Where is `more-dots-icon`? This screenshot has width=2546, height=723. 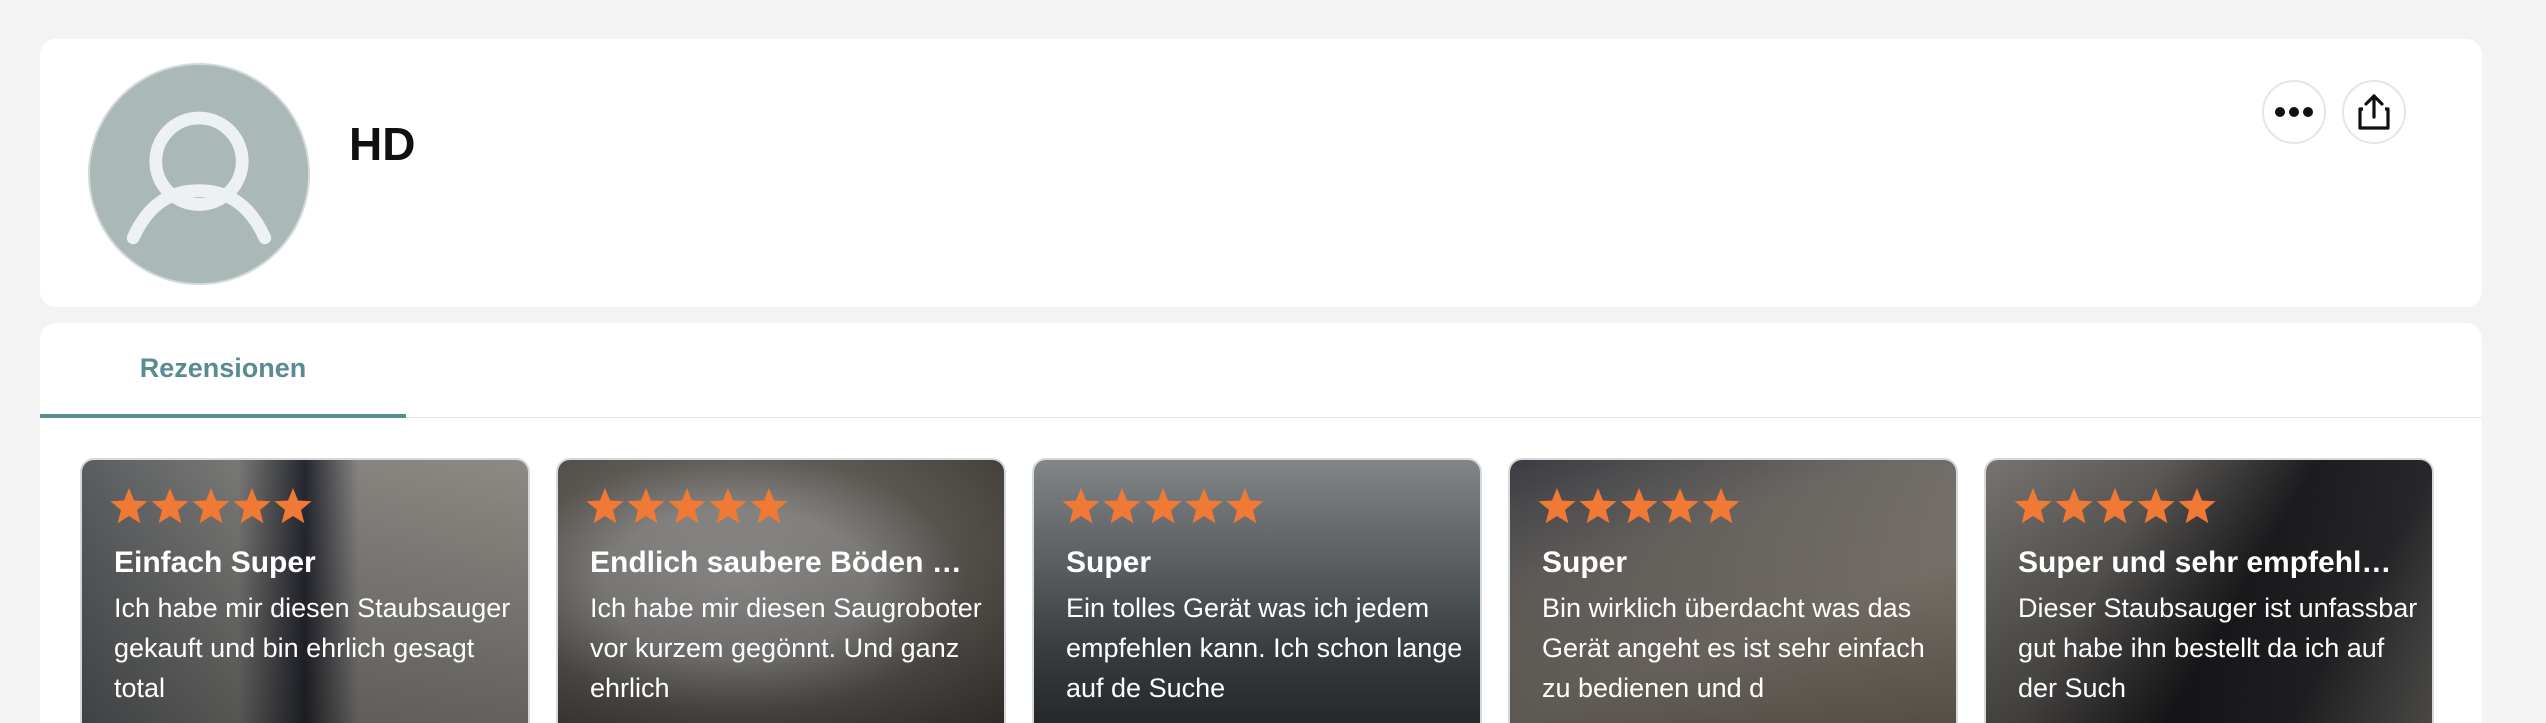 more-dots-icon is located at coordinates (2294, 112).